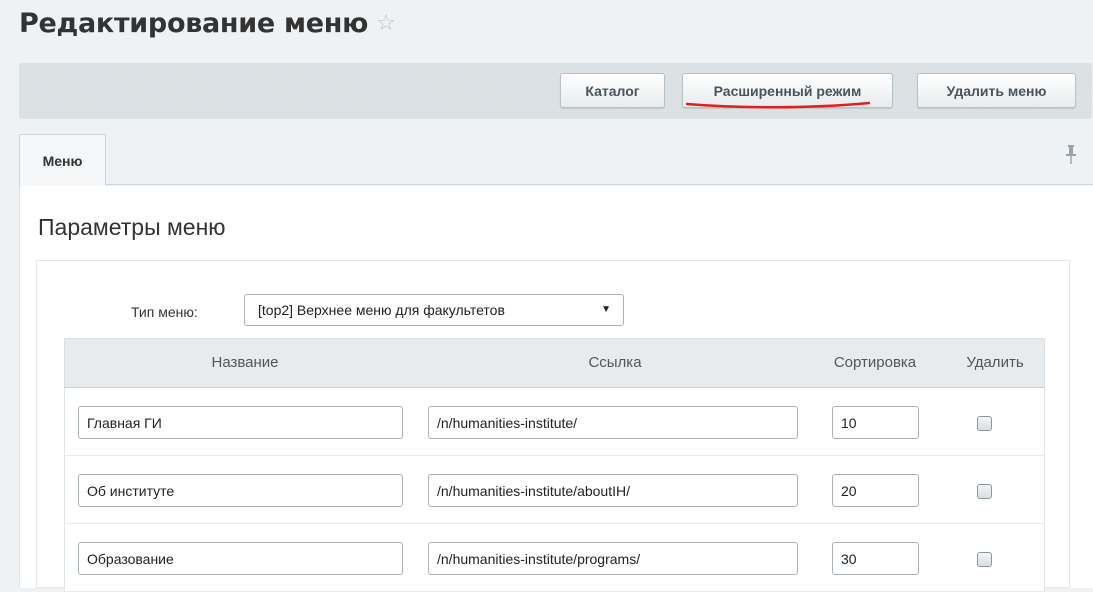  What do you see at coordinates (875, 362) in the screenshot?
I see `column-header-sort: Сортировка` at bounding box center [875, 362].